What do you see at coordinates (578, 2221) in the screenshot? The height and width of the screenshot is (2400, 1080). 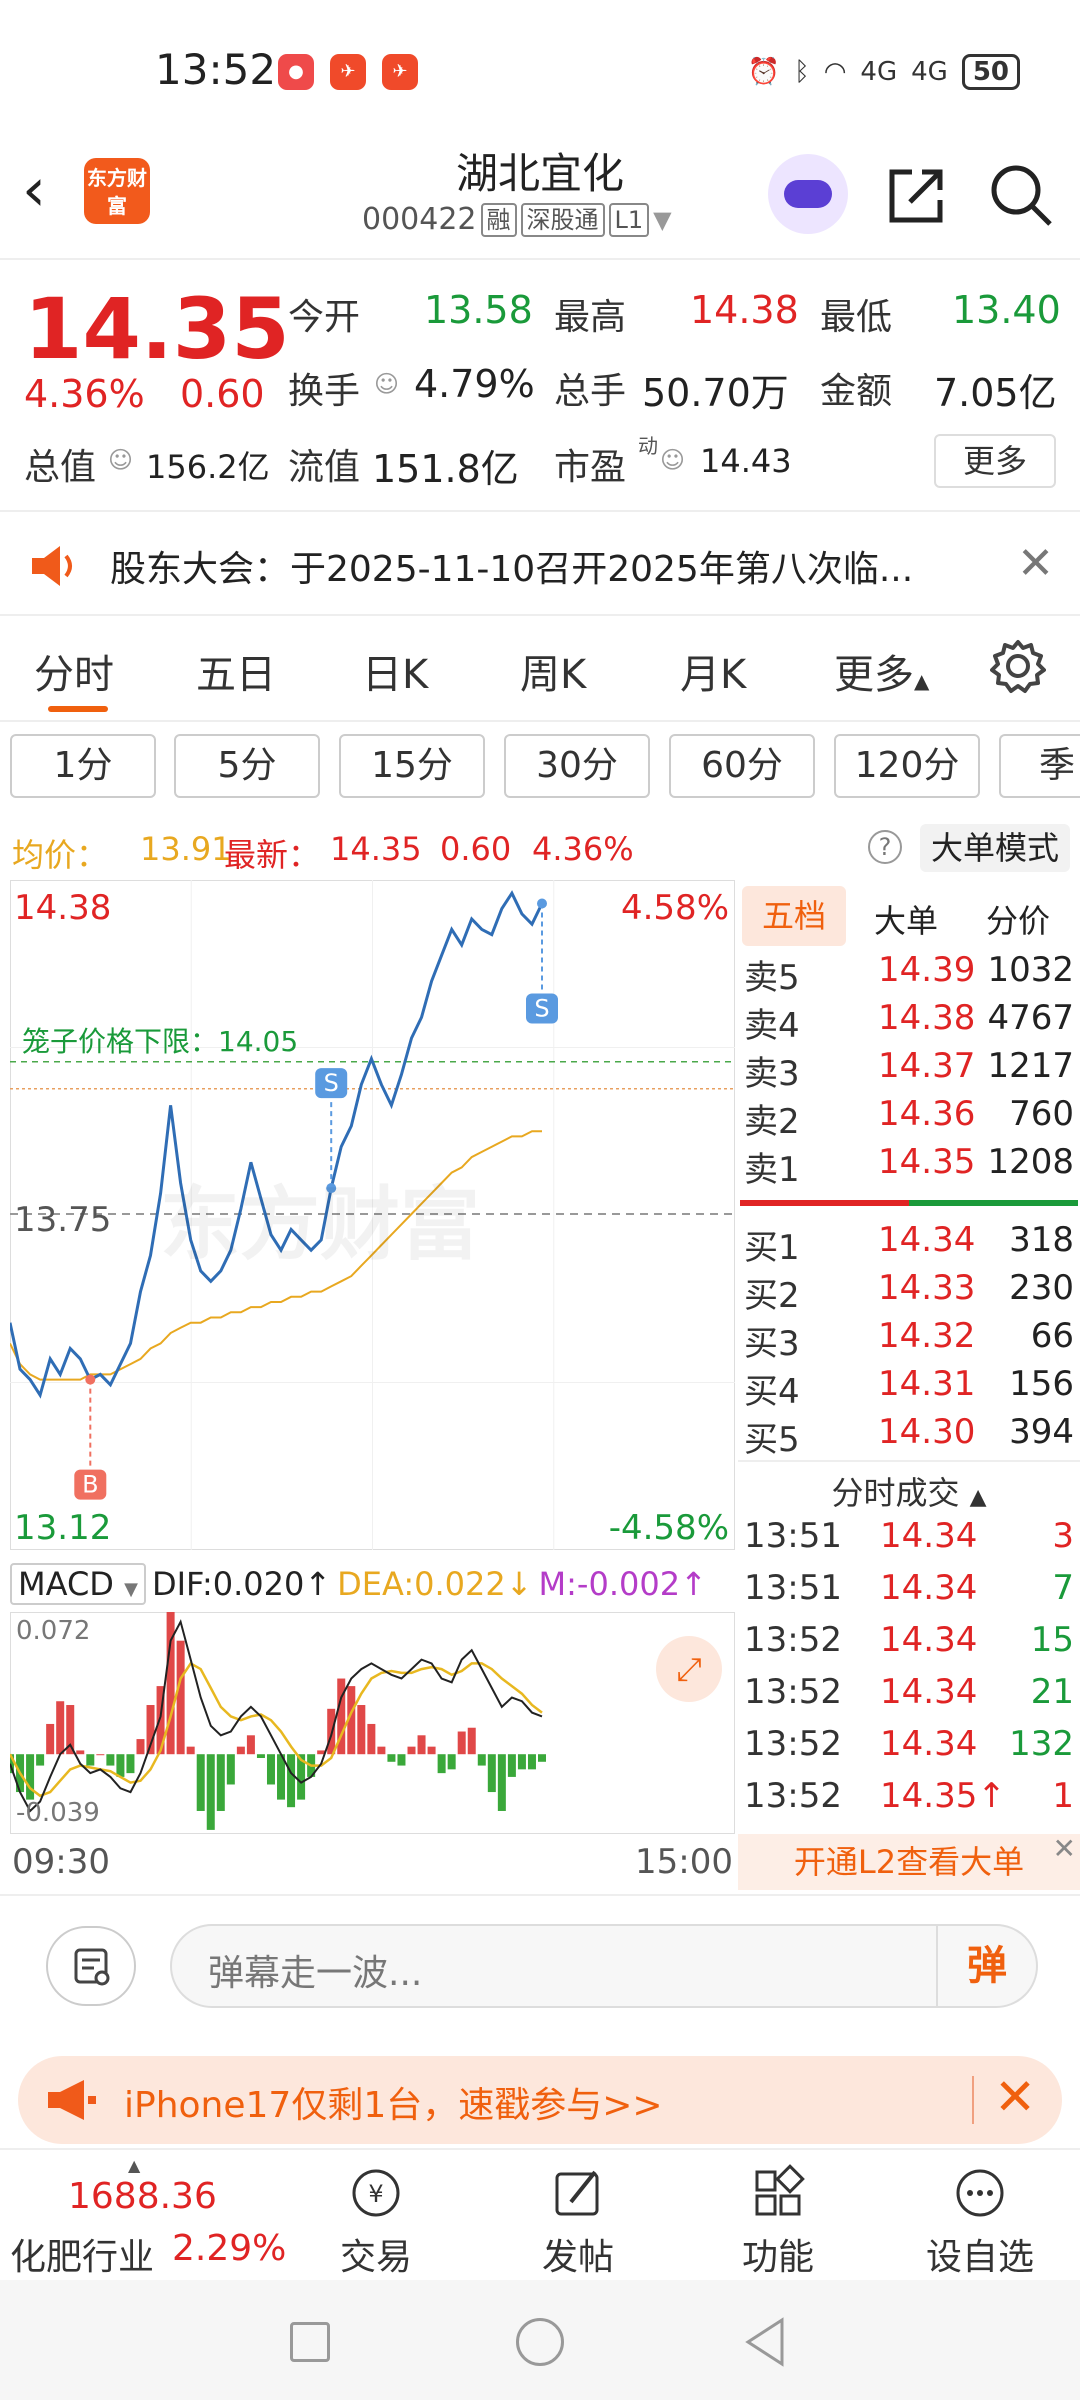 I see `nav-post: 发帖` at bounding box center [578, 2221].